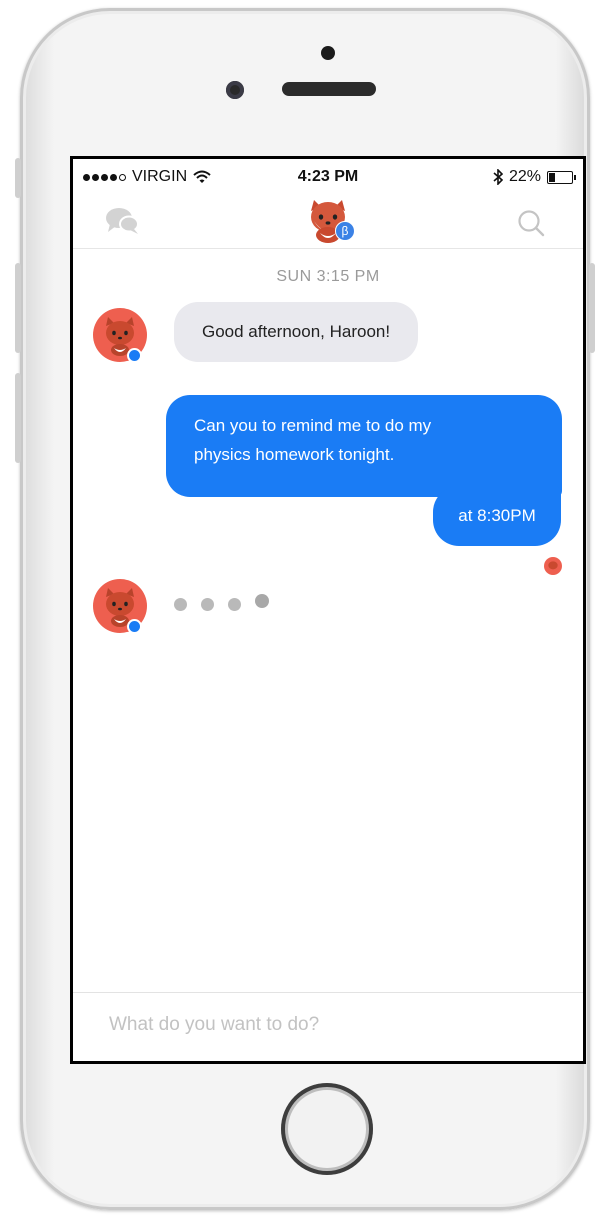 This screenshot has width=609, height=1218. I want to click on fox-mascot-icon, so click(553, 565).